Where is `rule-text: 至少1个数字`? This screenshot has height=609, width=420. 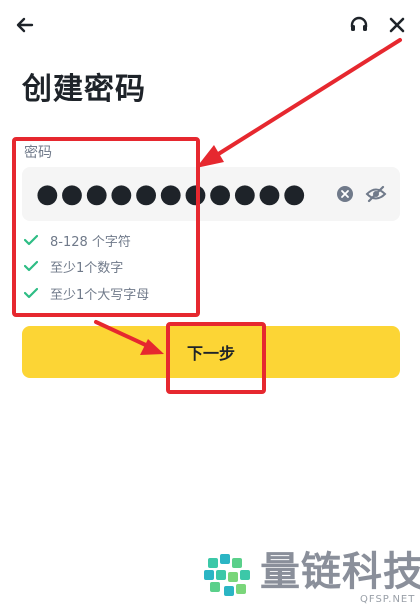 rule-text: 至少1个数字 is located at coordinates (87, 268).